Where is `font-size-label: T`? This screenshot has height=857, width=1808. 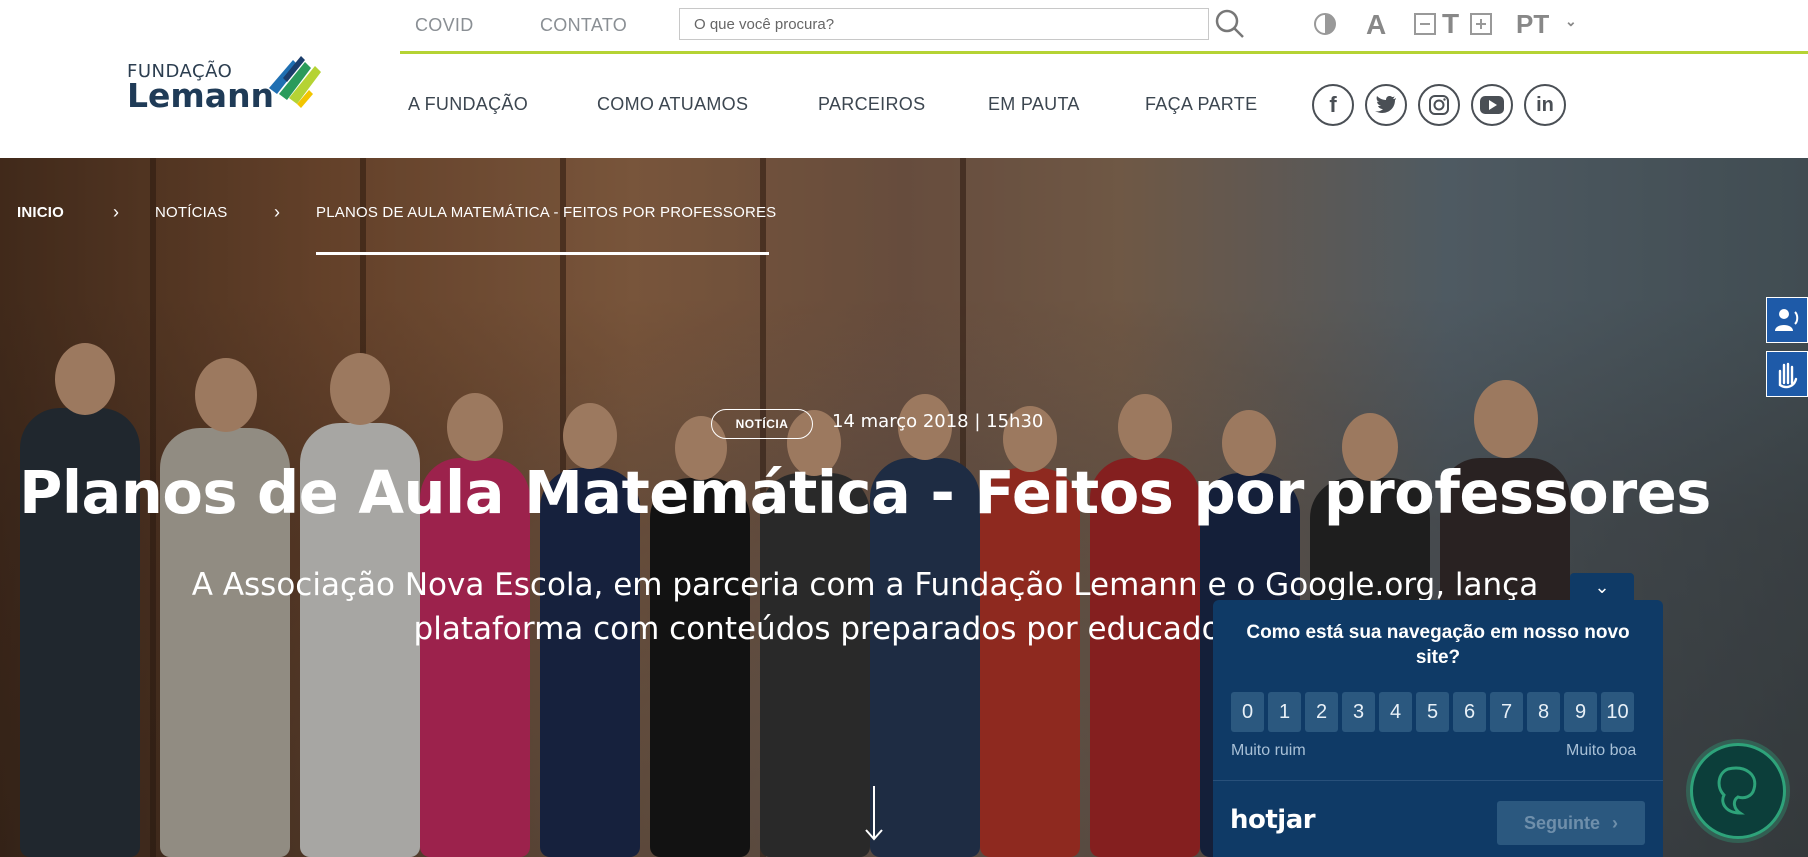 font-size-label: T is located at coordinates (1451, 23).